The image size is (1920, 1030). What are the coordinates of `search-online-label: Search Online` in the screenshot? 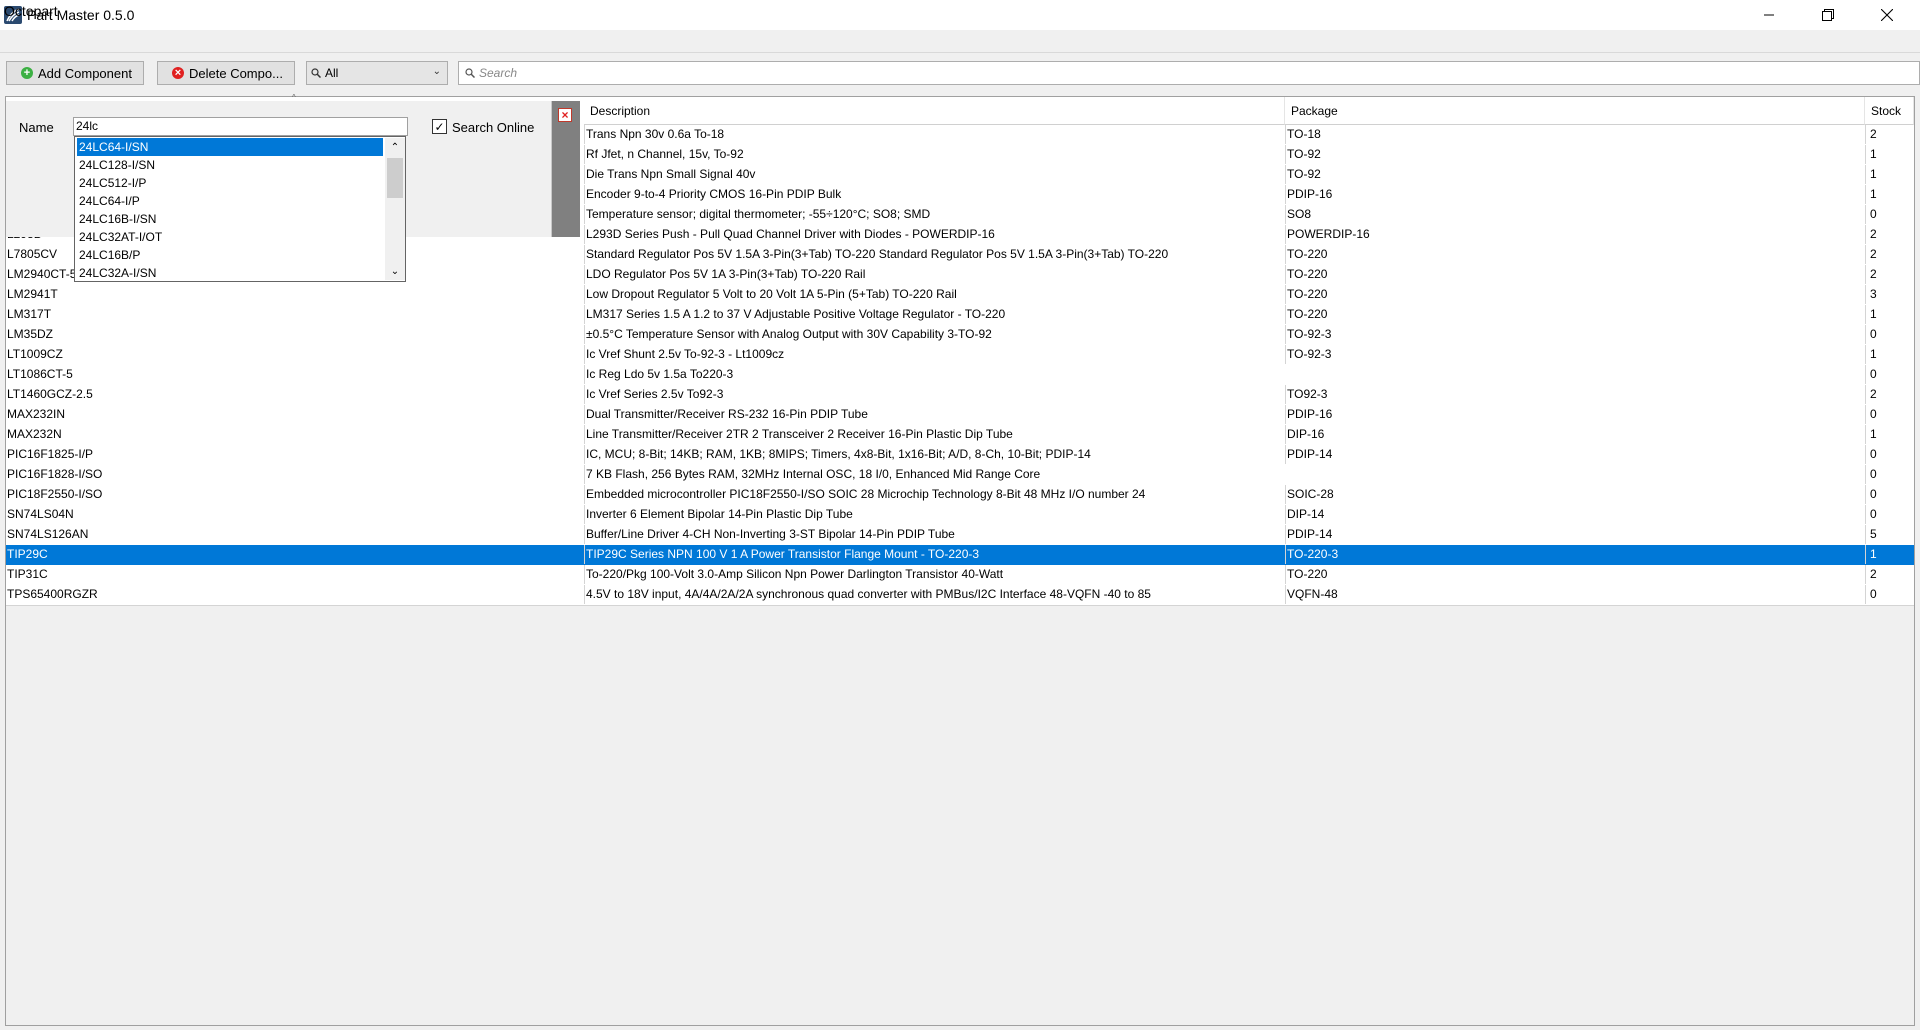 It's located at (493, 127).